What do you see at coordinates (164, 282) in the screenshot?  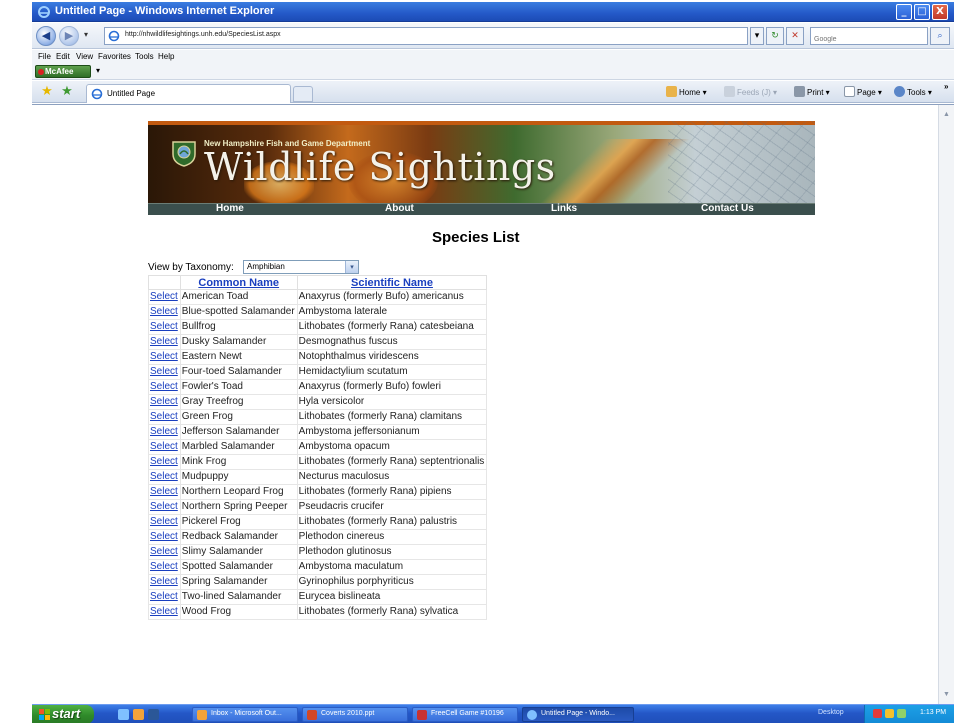 I see `select-column-header` at bounding box center [164, 282].